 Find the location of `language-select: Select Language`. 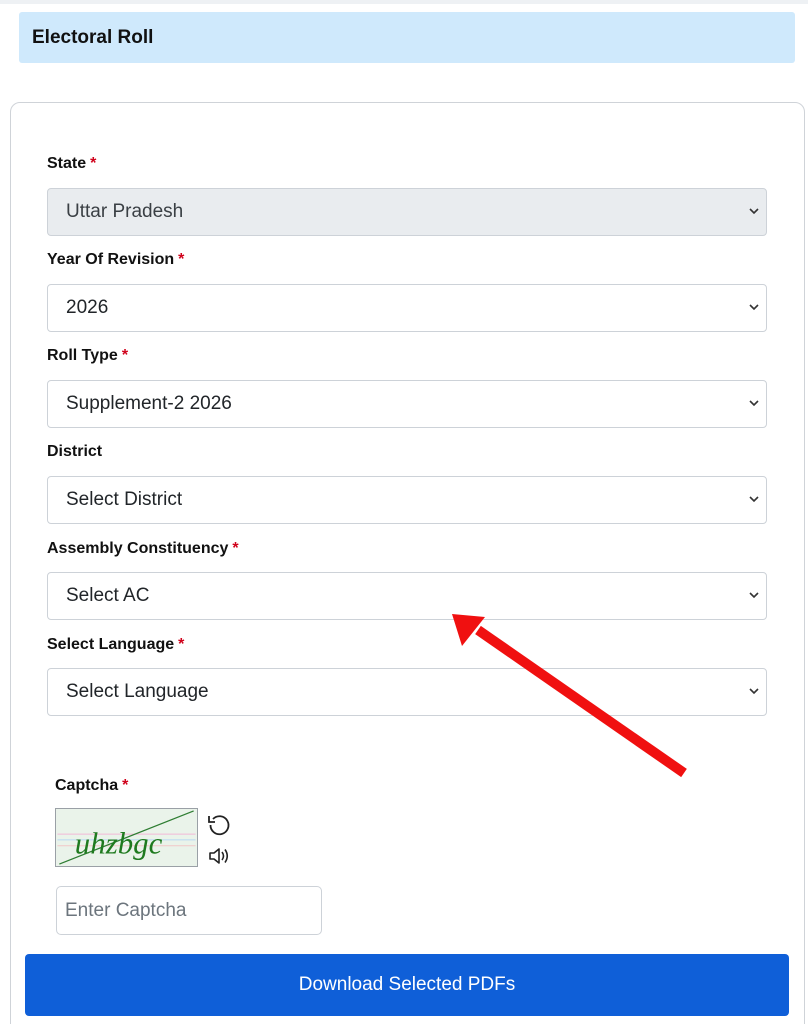

language-select: Select Language is located at coordinates (407, 692).